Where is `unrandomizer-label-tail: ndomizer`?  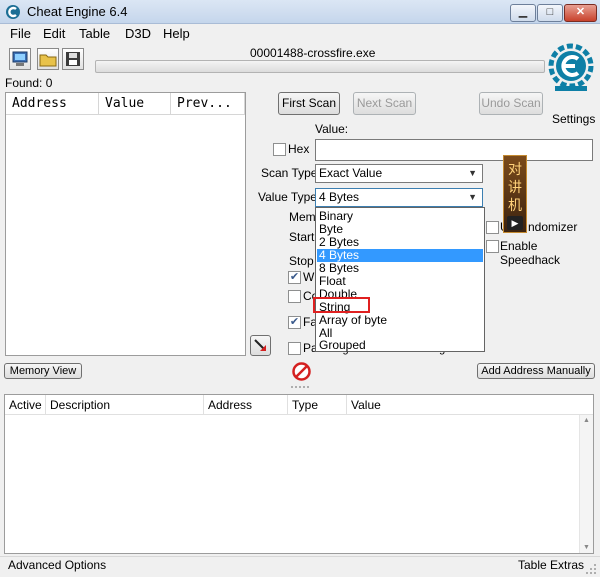
unrandomizer-label-tail: ndomizer is located at coordinates (553, 227).